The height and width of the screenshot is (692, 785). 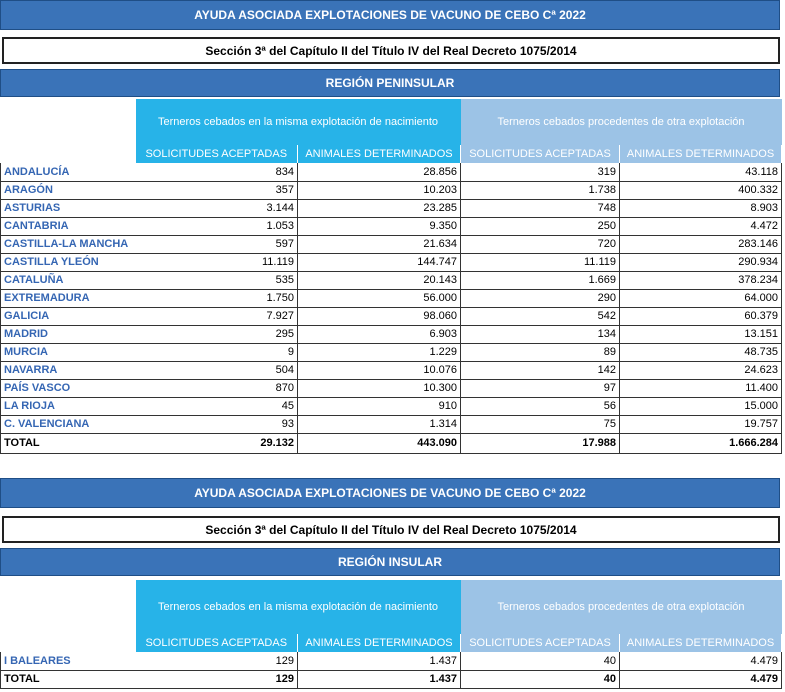 I want to click on value-cell: 1.738, so click(x=540, y=190).